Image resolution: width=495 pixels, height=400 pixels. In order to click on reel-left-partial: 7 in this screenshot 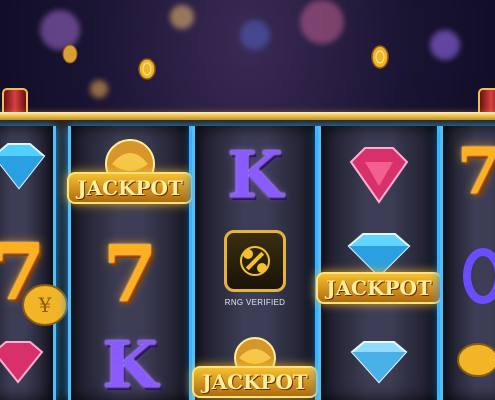, I will do `click(28, 263)`.